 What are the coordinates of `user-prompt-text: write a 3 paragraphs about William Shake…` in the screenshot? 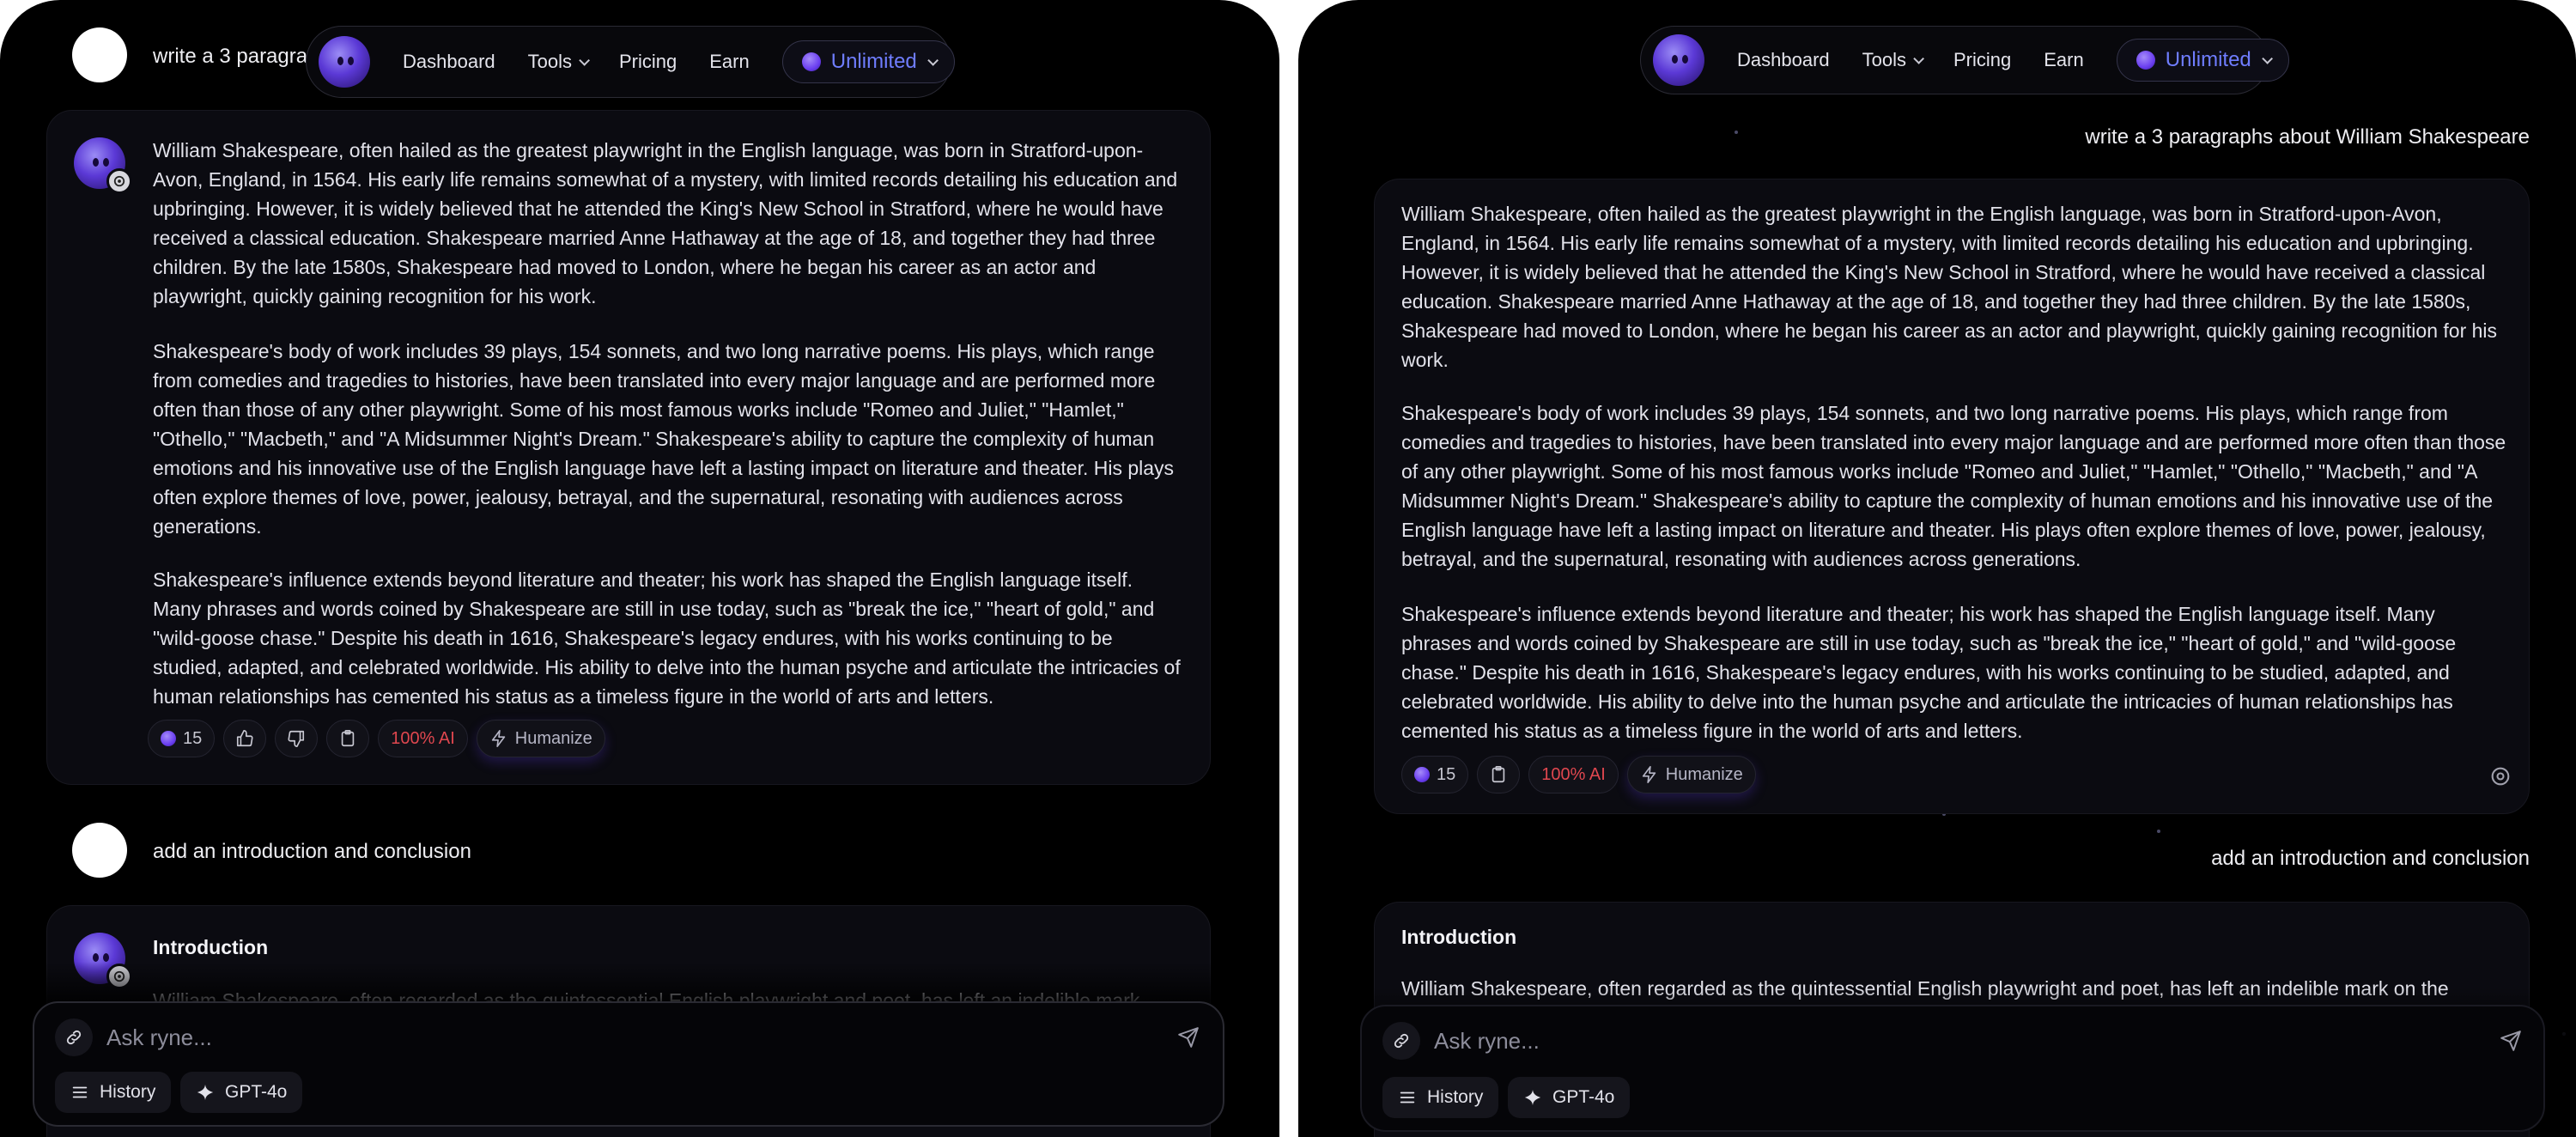 It's located at (2307, 137).